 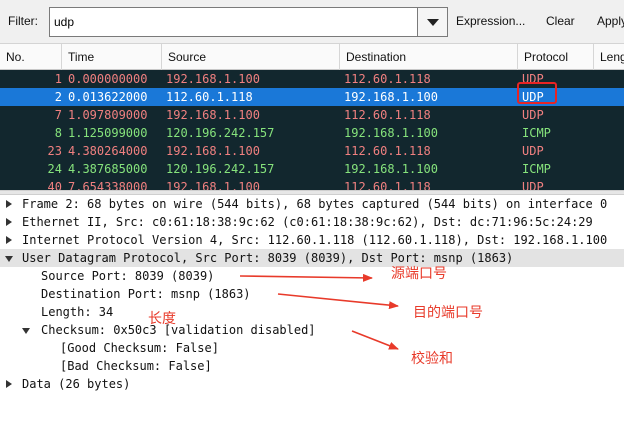 I want to click on filter-label: Filter:, so click(x=23, y=21).